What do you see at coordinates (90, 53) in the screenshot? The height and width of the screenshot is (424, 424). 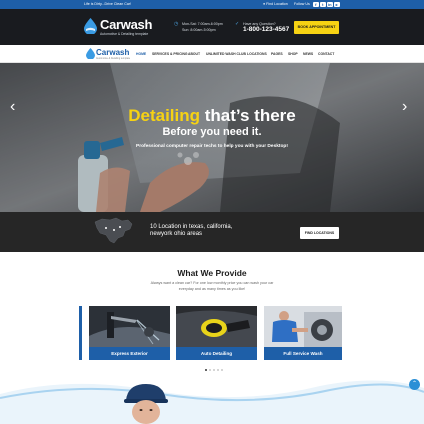 I see `nav-logo-icon` at bounding box center [90, 53].